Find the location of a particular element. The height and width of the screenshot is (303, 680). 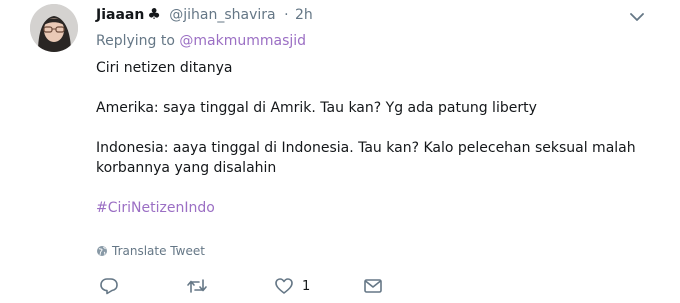

globe-icon is located at coordinates (102, 251).